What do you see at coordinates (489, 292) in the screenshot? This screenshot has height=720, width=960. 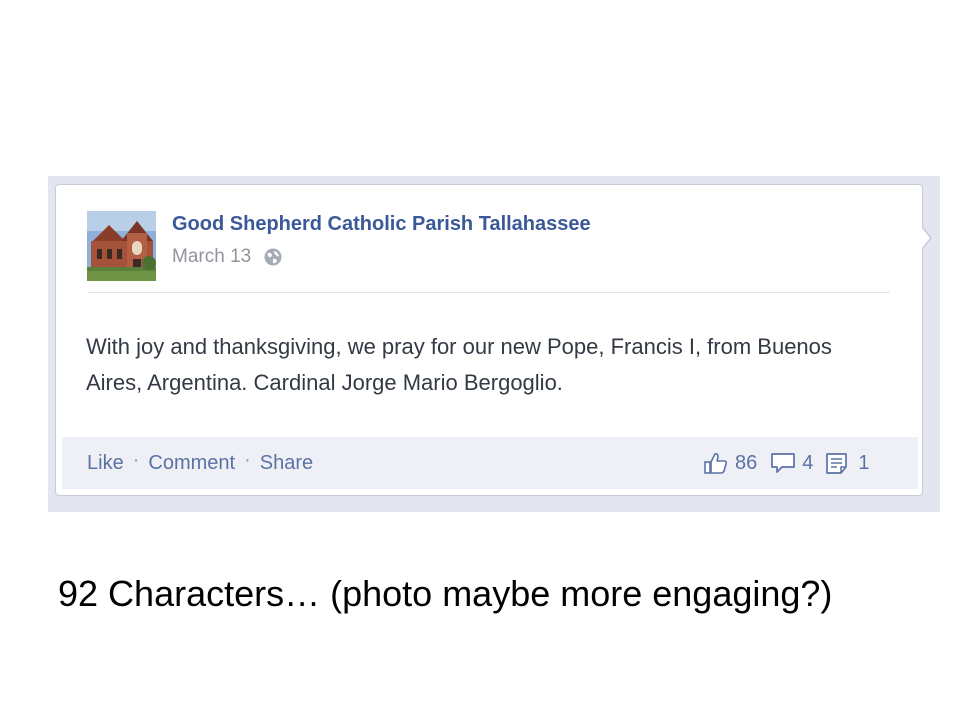 I see `header-divider` at bounding box center [489, 292].